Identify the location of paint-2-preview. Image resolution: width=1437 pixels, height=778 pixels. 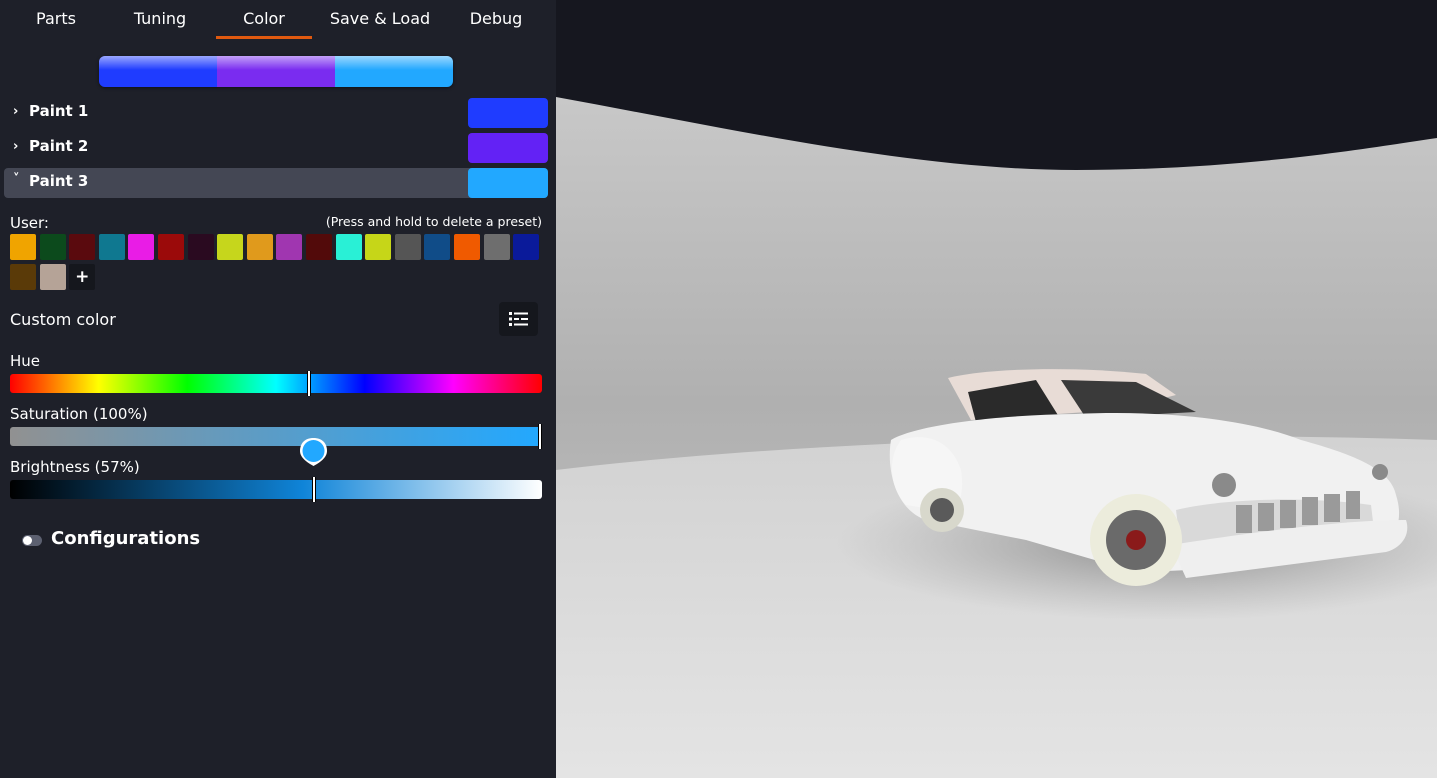
(276, 71).